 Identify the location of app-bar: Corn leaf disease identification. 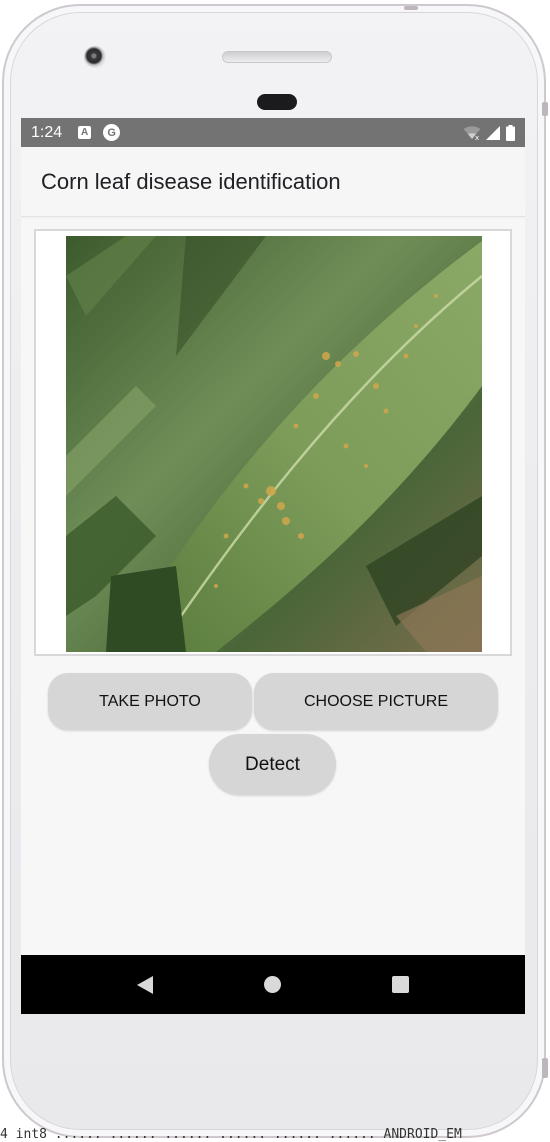
(273, 181).